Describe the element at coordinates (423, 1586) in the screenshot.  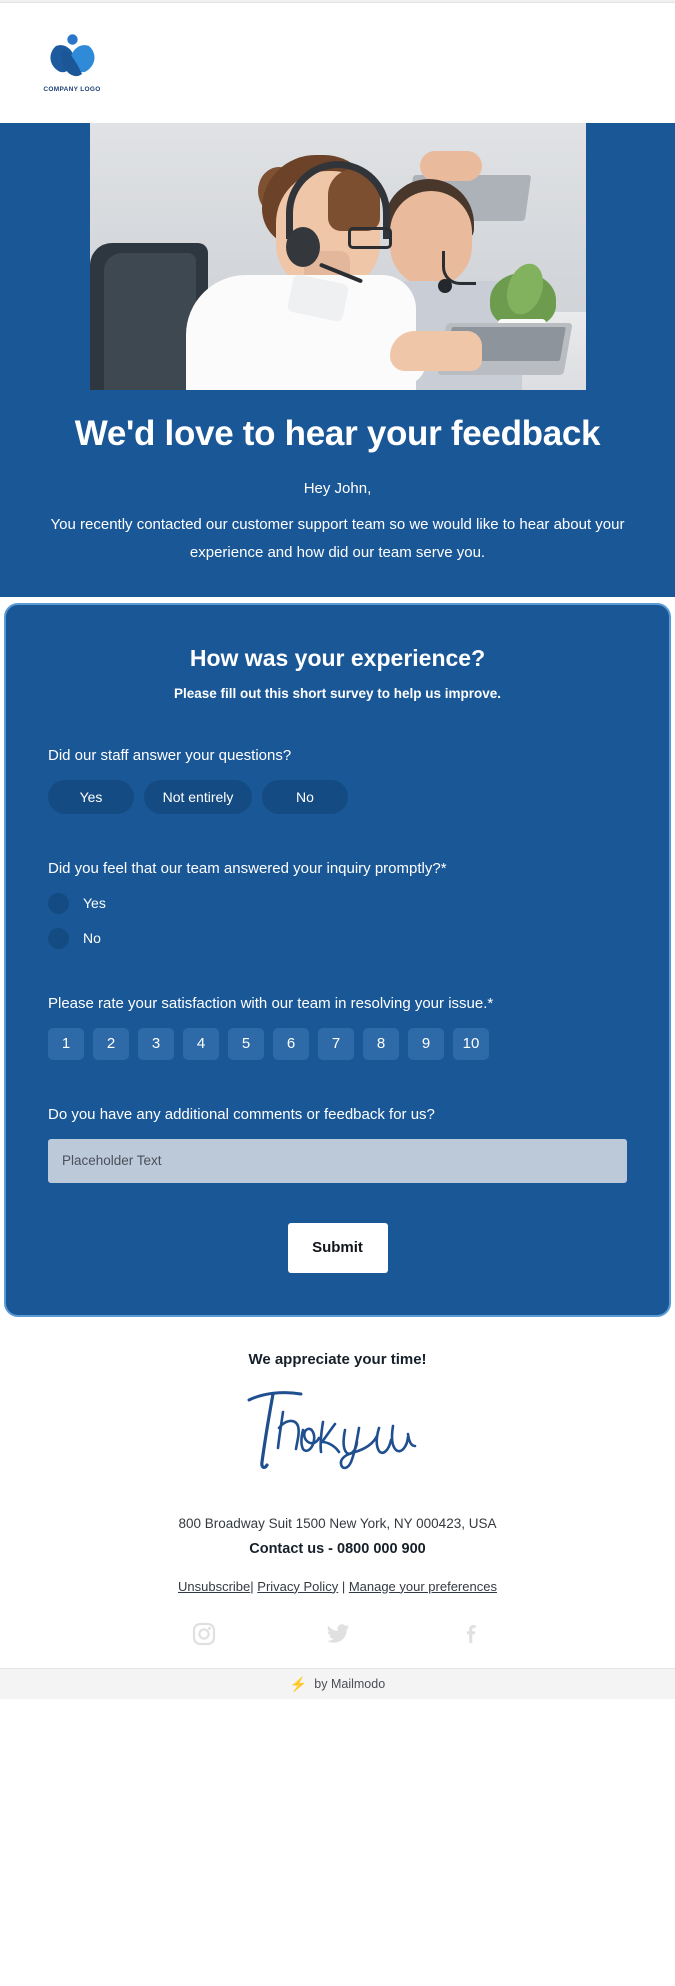
I see `manage-preferences-link: Manage your preferences` at that location.